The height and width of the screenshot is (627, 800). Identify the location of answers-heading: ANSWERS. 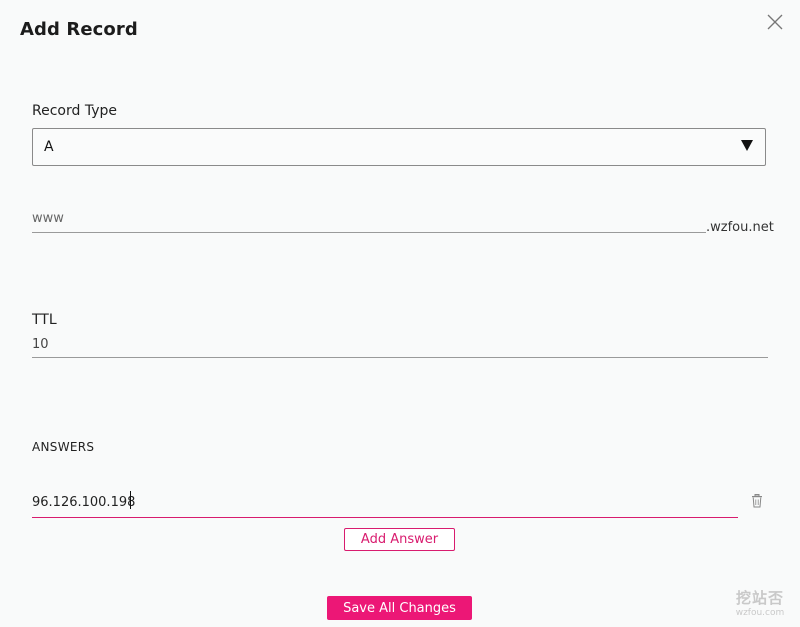
(63, 447).